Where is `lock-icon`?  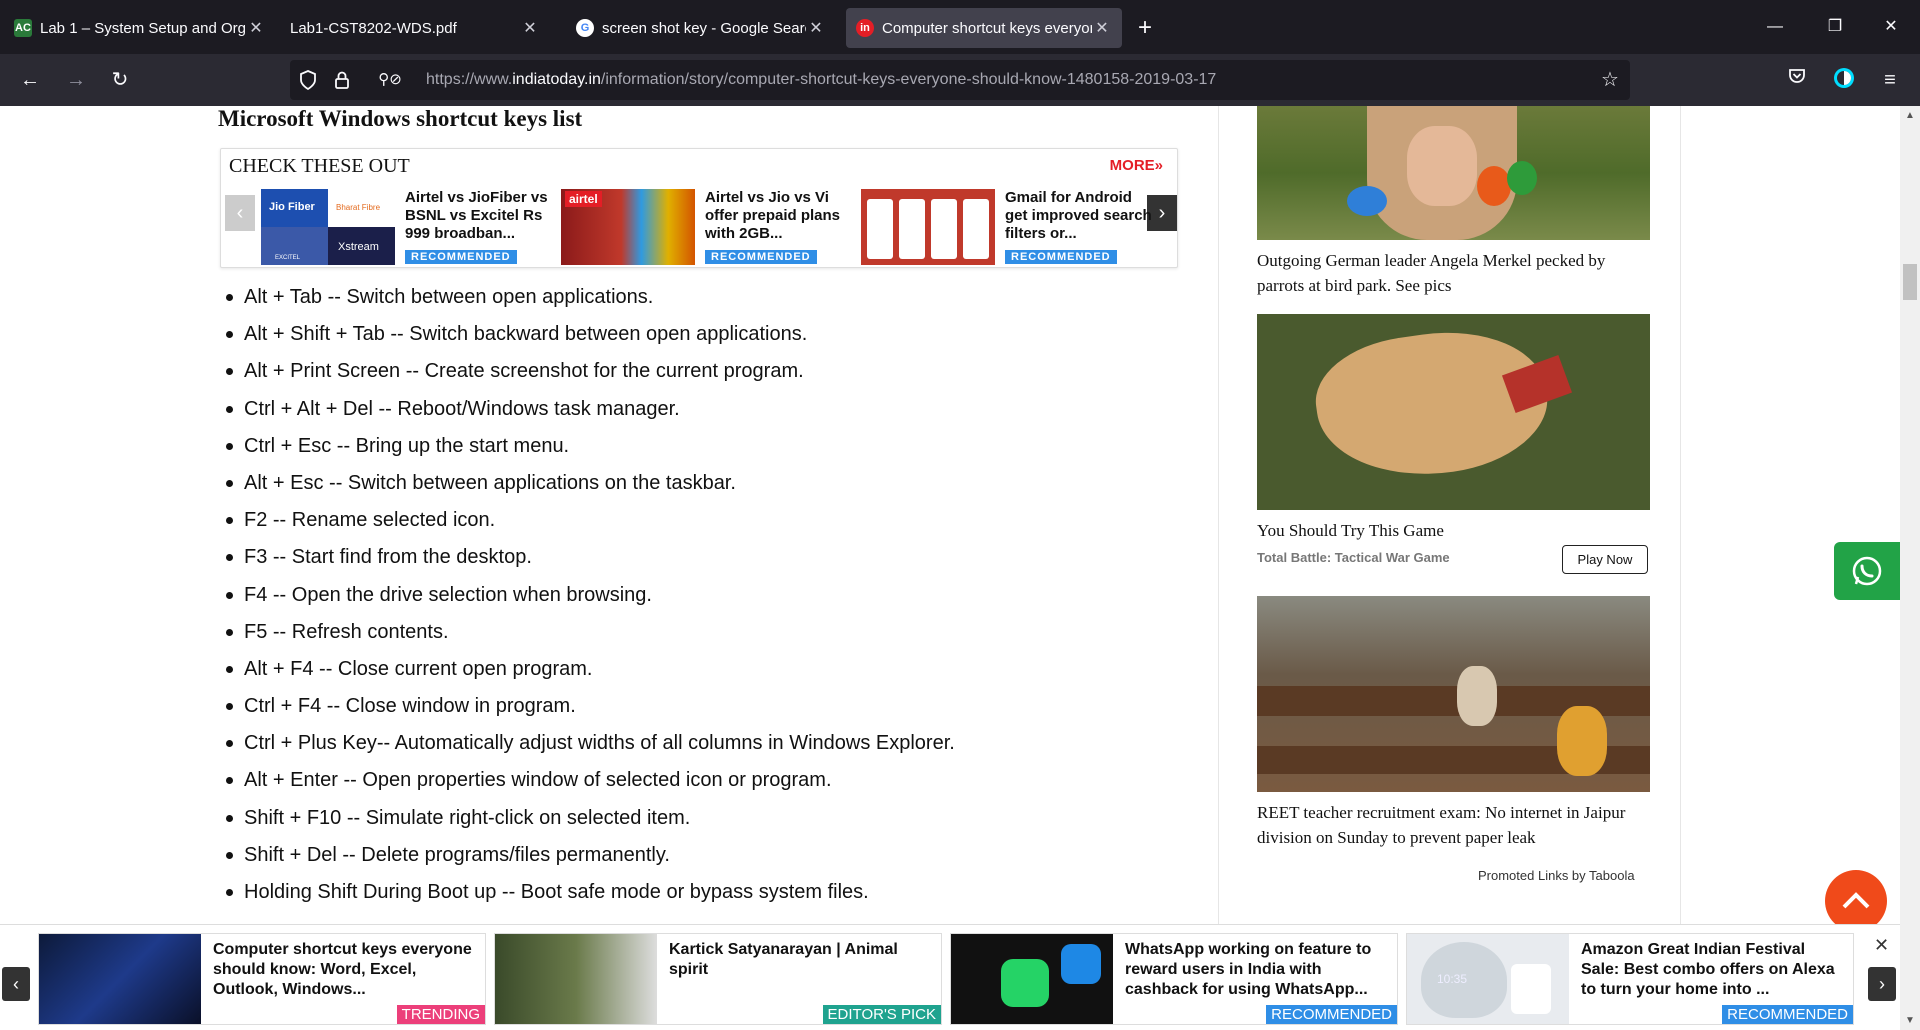
lock-icon is located at coordinates (342, 80).